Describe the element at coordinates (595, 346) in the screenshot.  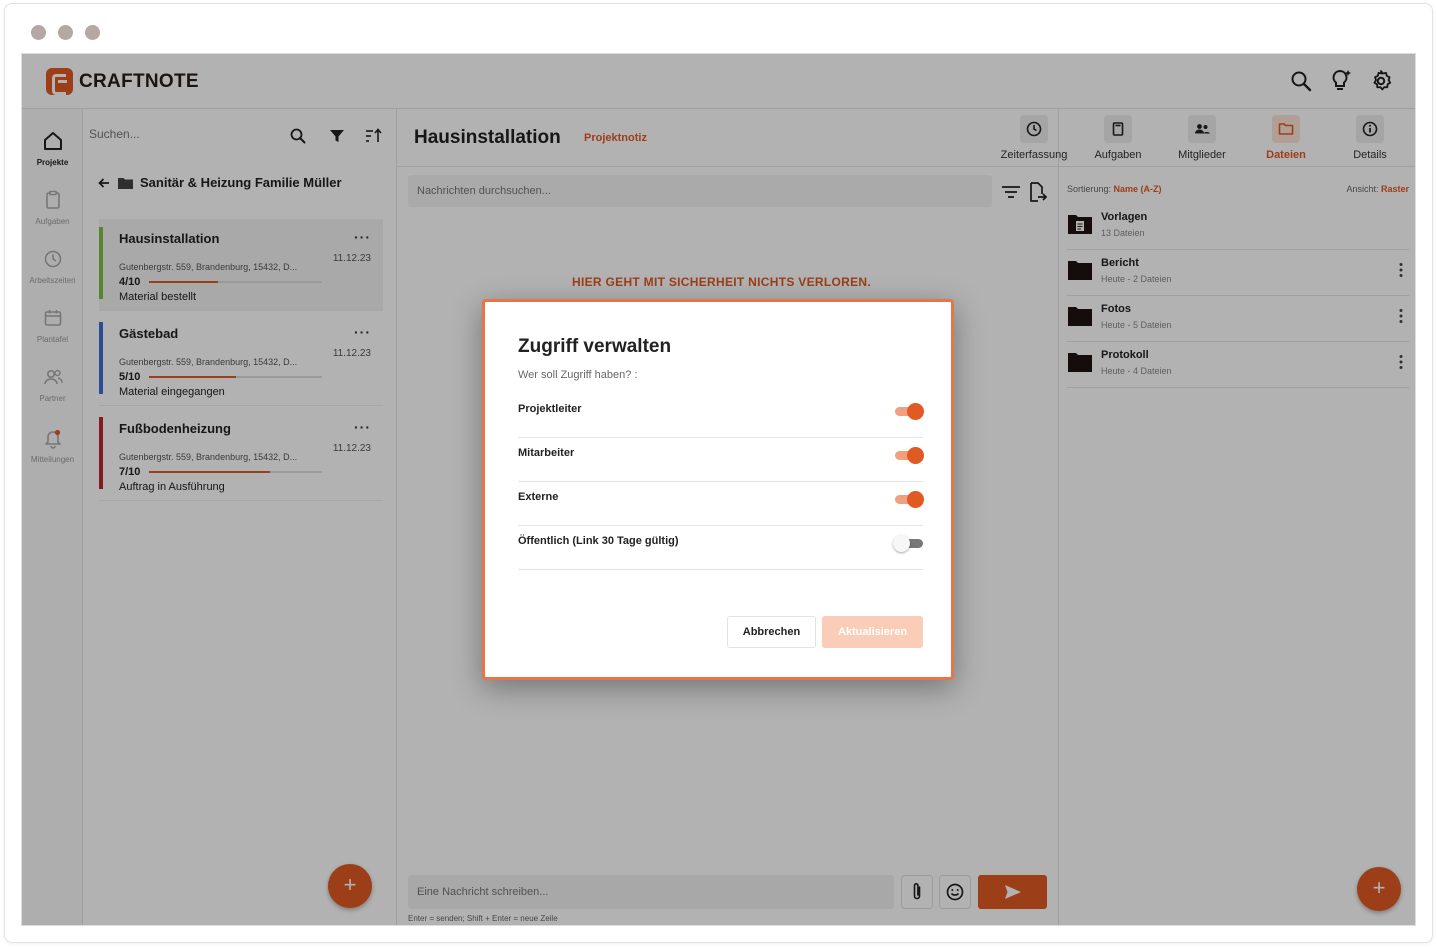
I see `dialog-title: Zugriff verwalten` at that location.